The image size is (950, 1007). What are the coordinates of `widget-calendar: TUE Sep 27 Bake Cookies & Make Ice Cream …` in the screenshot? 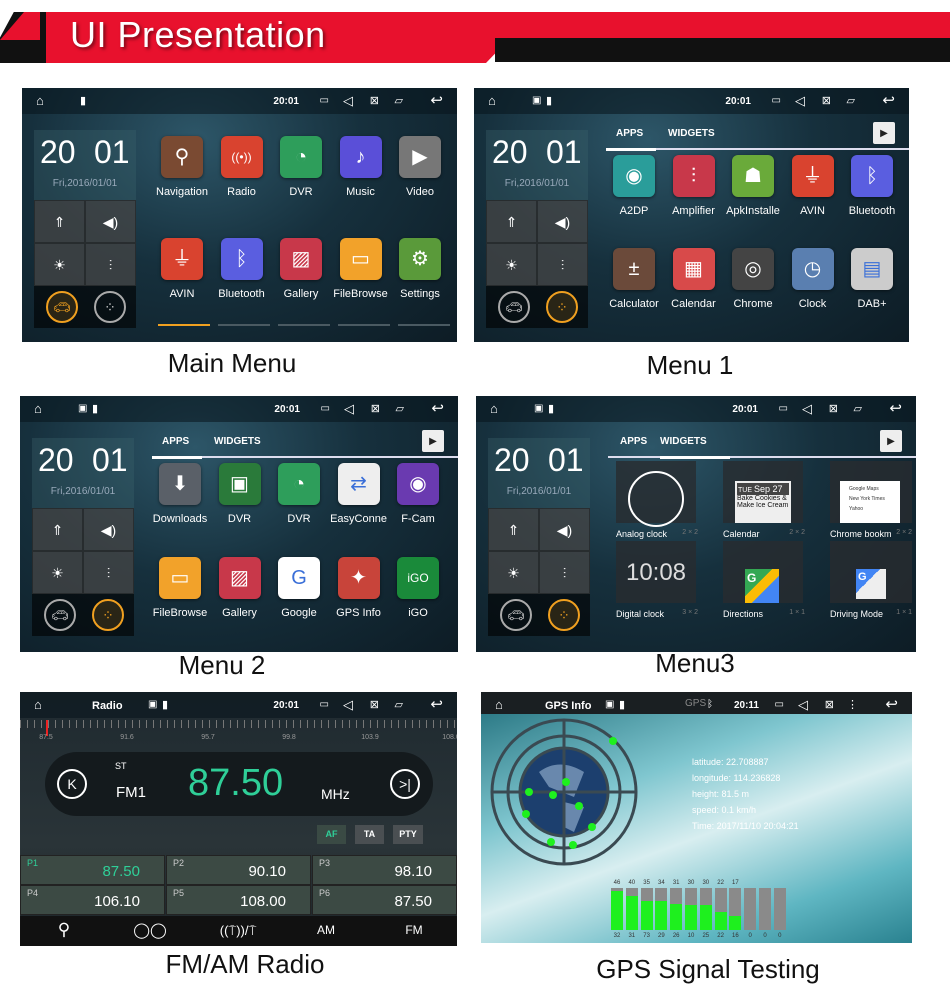 It's located at (773, 501).